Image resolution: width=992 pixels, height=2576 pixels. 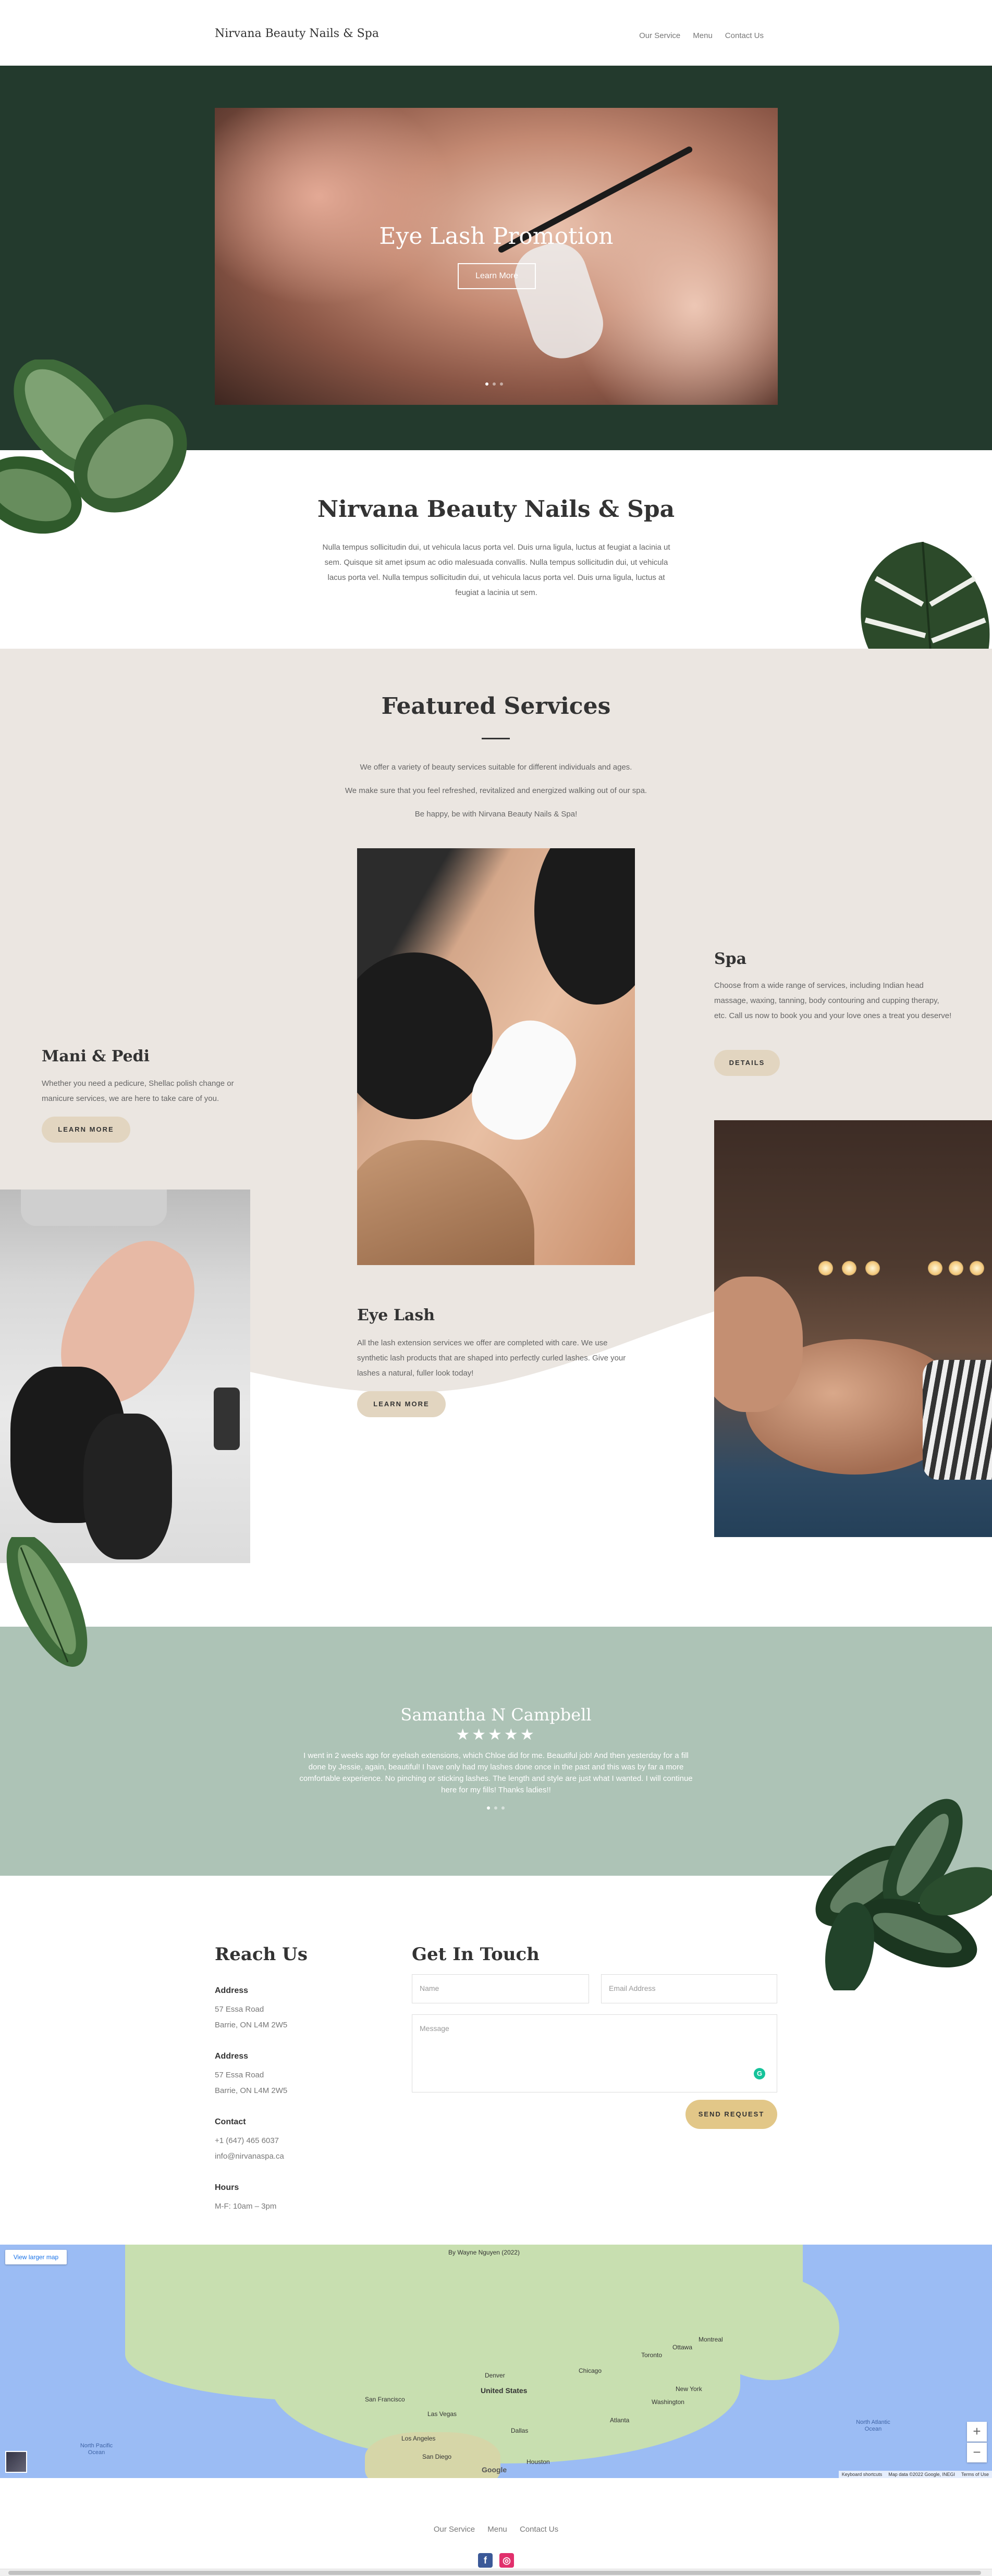 I want to click on nails-service-image, so click(x=125, y=1377).